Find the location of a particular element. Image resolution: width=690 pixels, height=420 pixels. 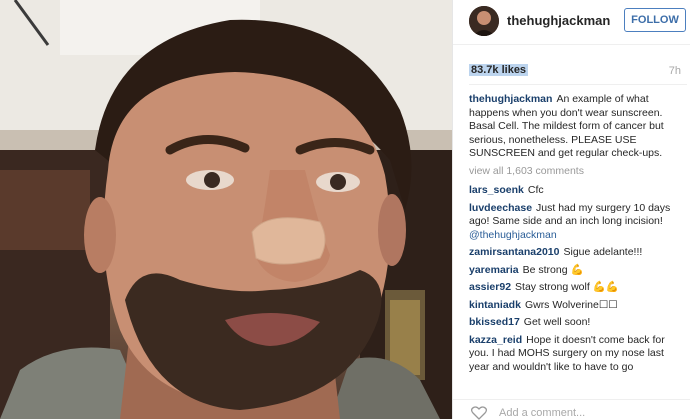

likes-count: 83.7k likes is located at coordinates (499, 70).